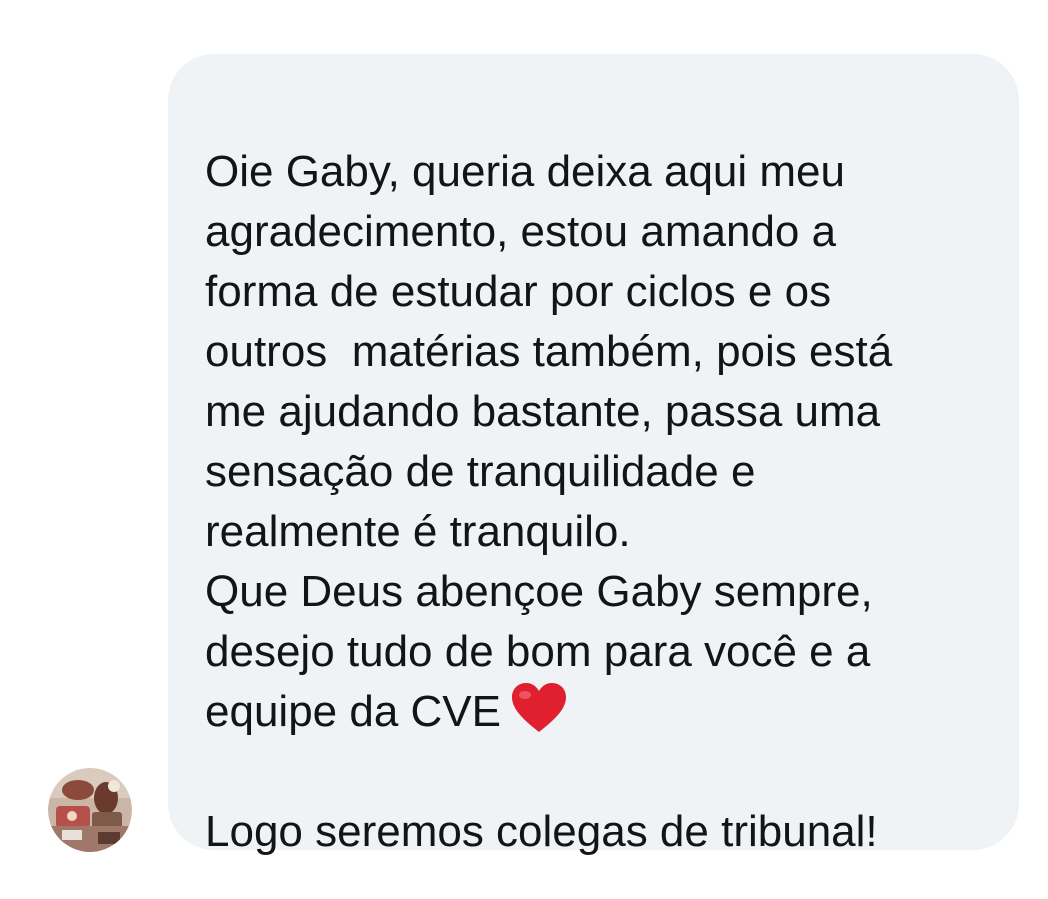 The height and width of the screenshot is (899, 1048). I want to click on message-line-text: equipe da CVE, so click(353, 711).